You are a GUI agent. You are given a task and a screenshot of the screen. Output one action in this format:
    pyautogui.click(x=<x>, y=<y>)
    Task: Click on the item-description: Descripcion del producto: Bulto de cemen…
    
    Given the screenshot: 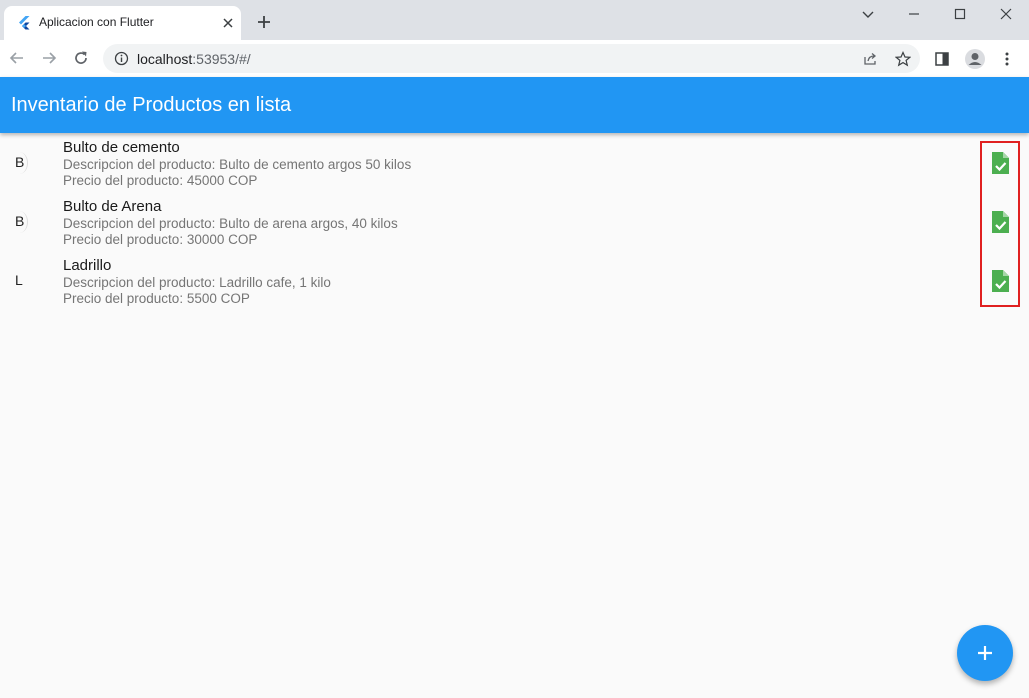 What is the action you would take?
    pyautogui.click(x=237, y=164)
    